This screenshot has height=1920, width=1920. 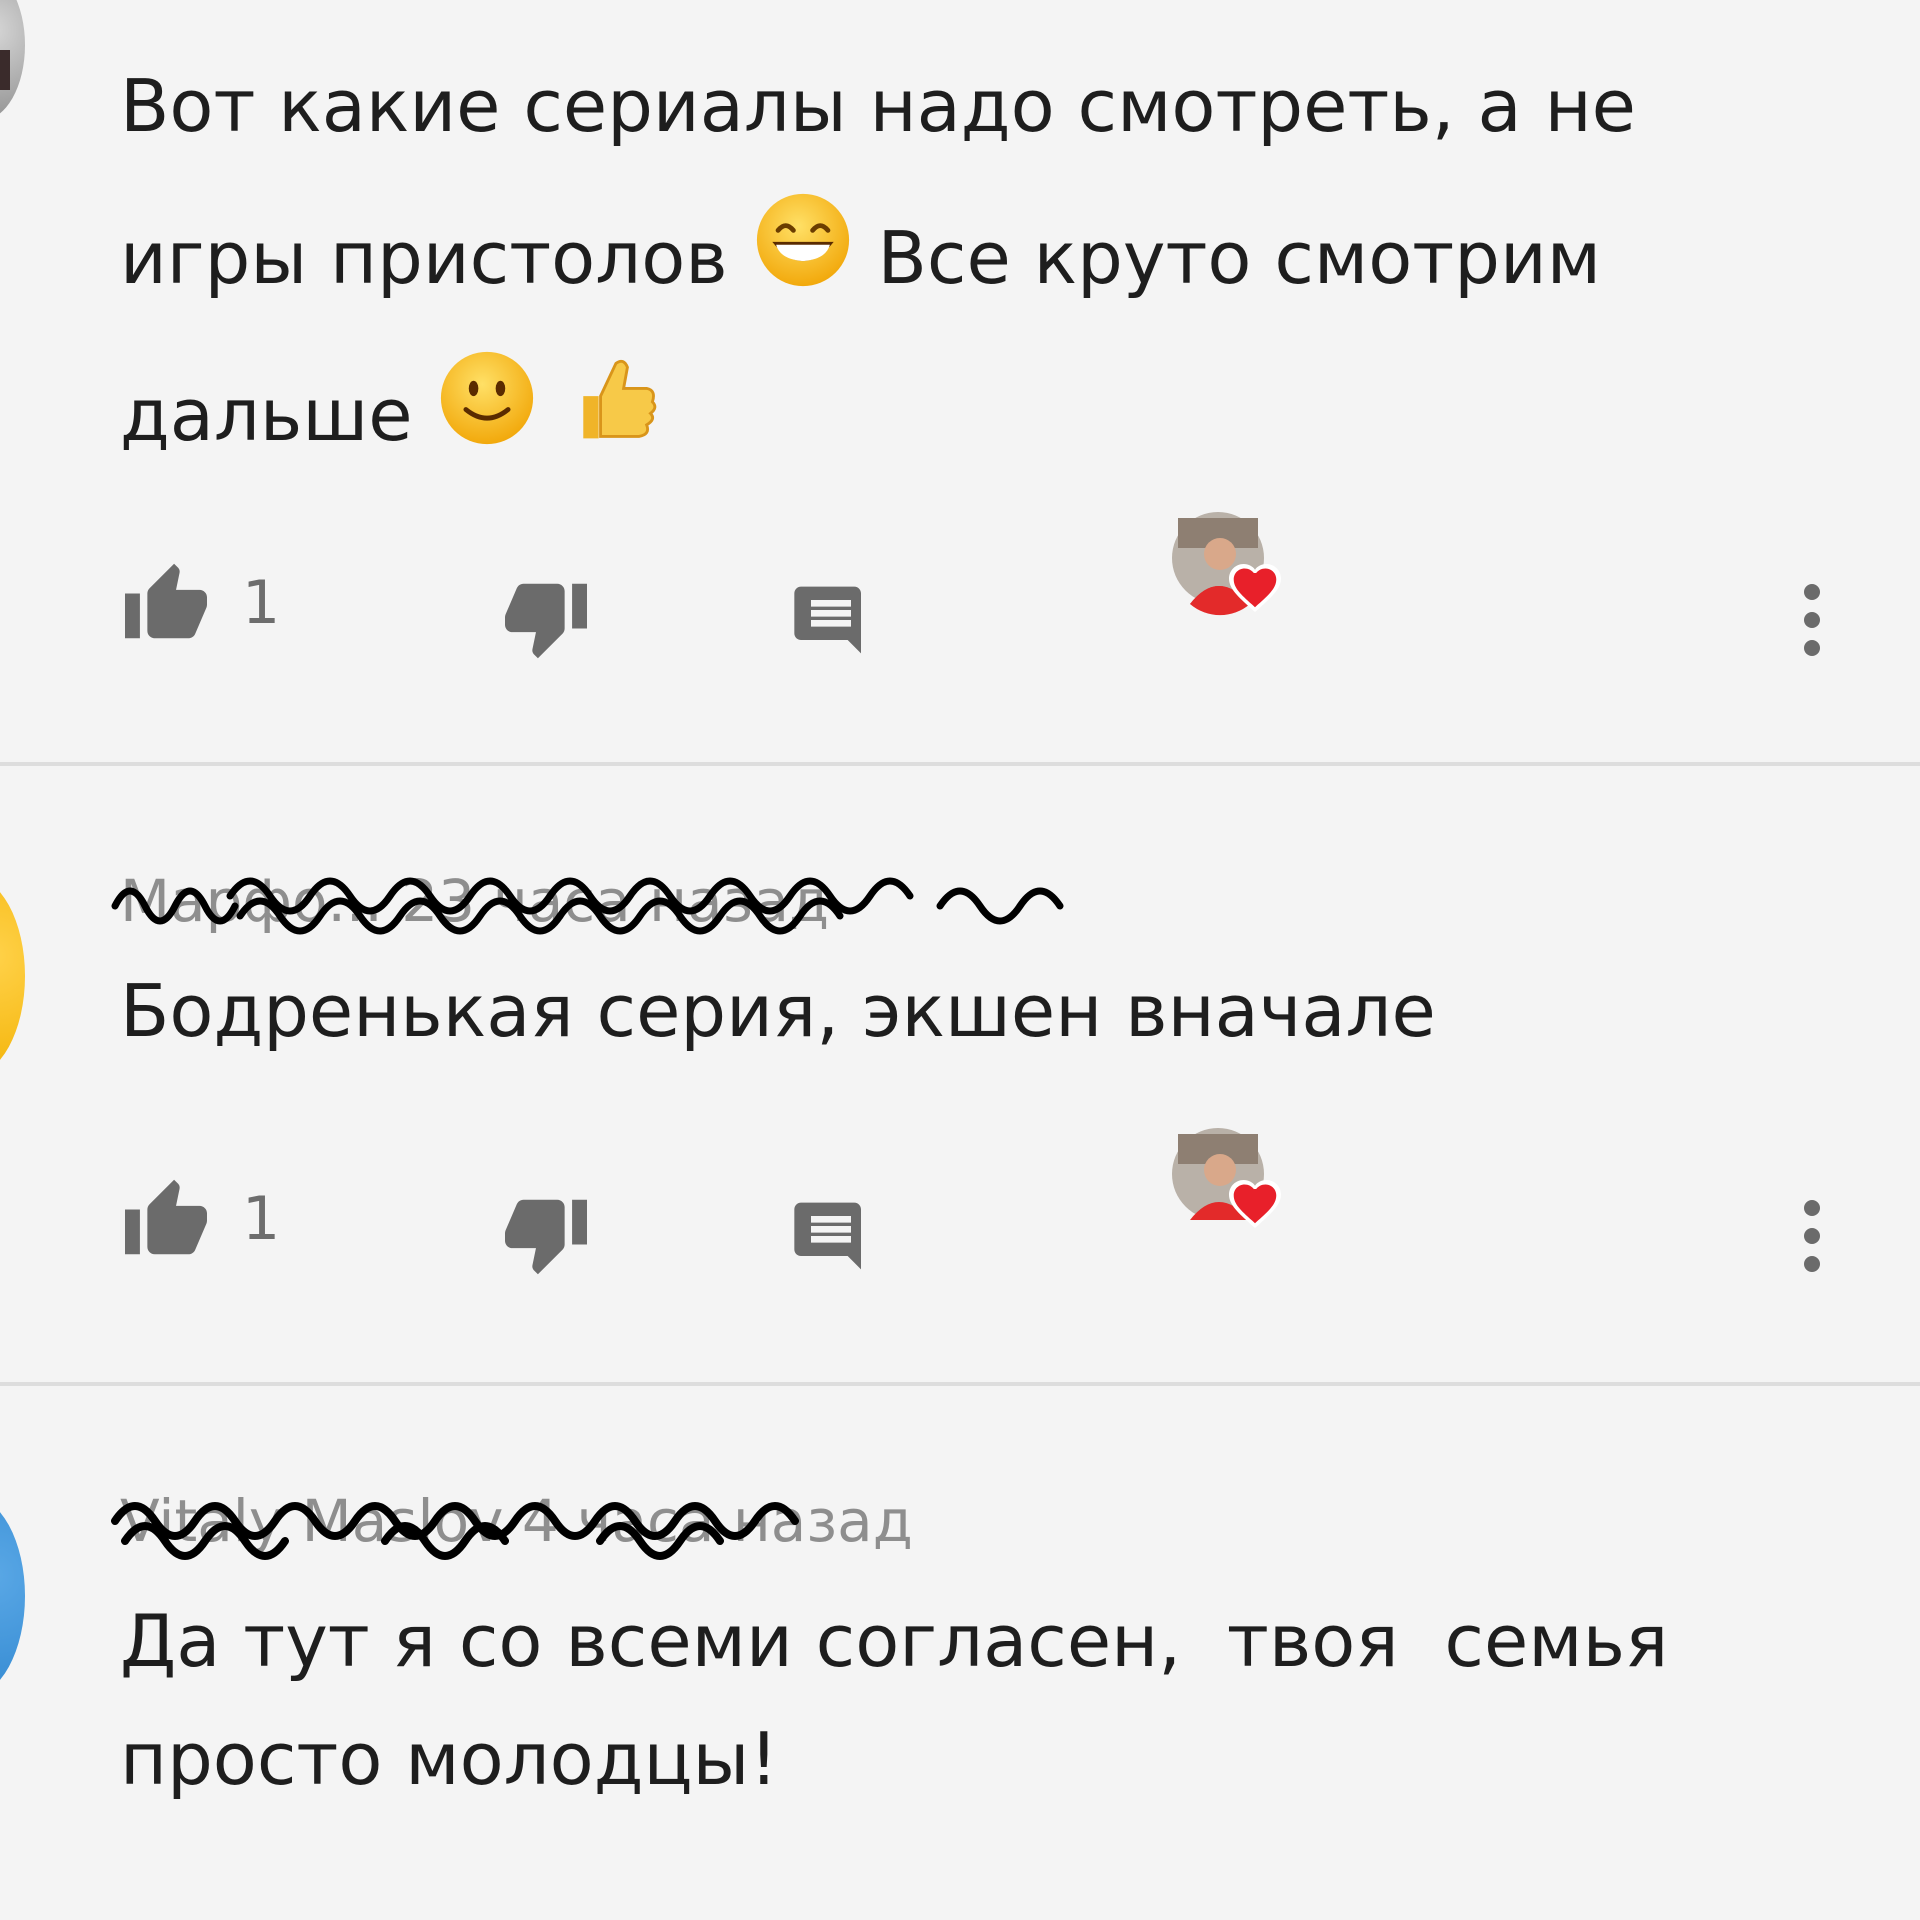 I want to click on thumbs-up-emoji, so click(x=614, y=421).